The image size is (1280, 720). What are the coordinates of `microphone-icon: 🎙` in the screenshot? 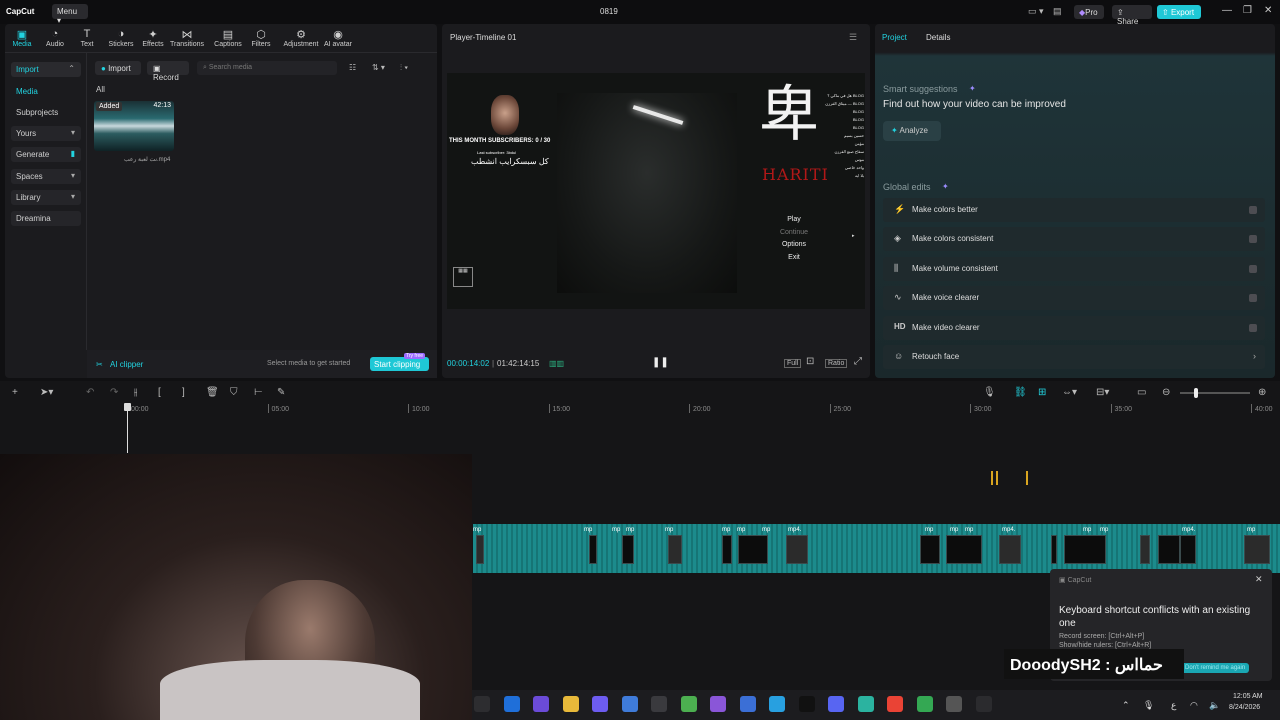 It's located at (989, 392).